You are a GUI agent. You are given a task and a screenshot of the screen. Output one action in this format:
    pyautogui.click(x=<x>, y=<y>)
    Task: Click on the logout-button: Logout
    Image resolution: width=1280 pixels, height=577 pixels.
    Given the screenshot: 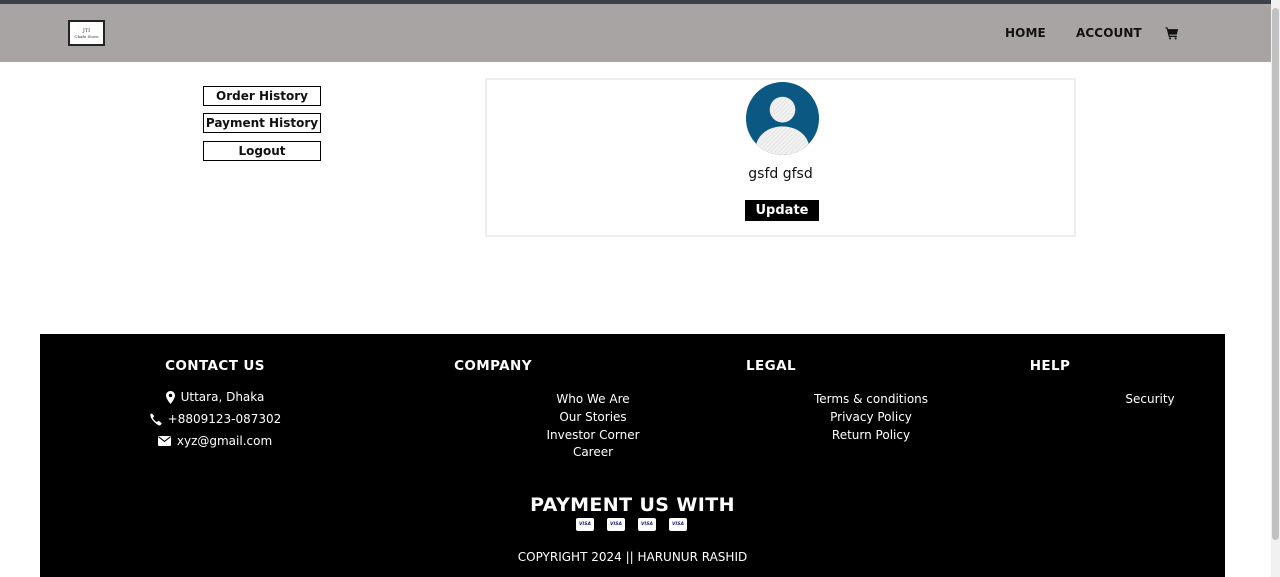 What is the action you would take?
    pyautogui.click(x=262, y=151)
    